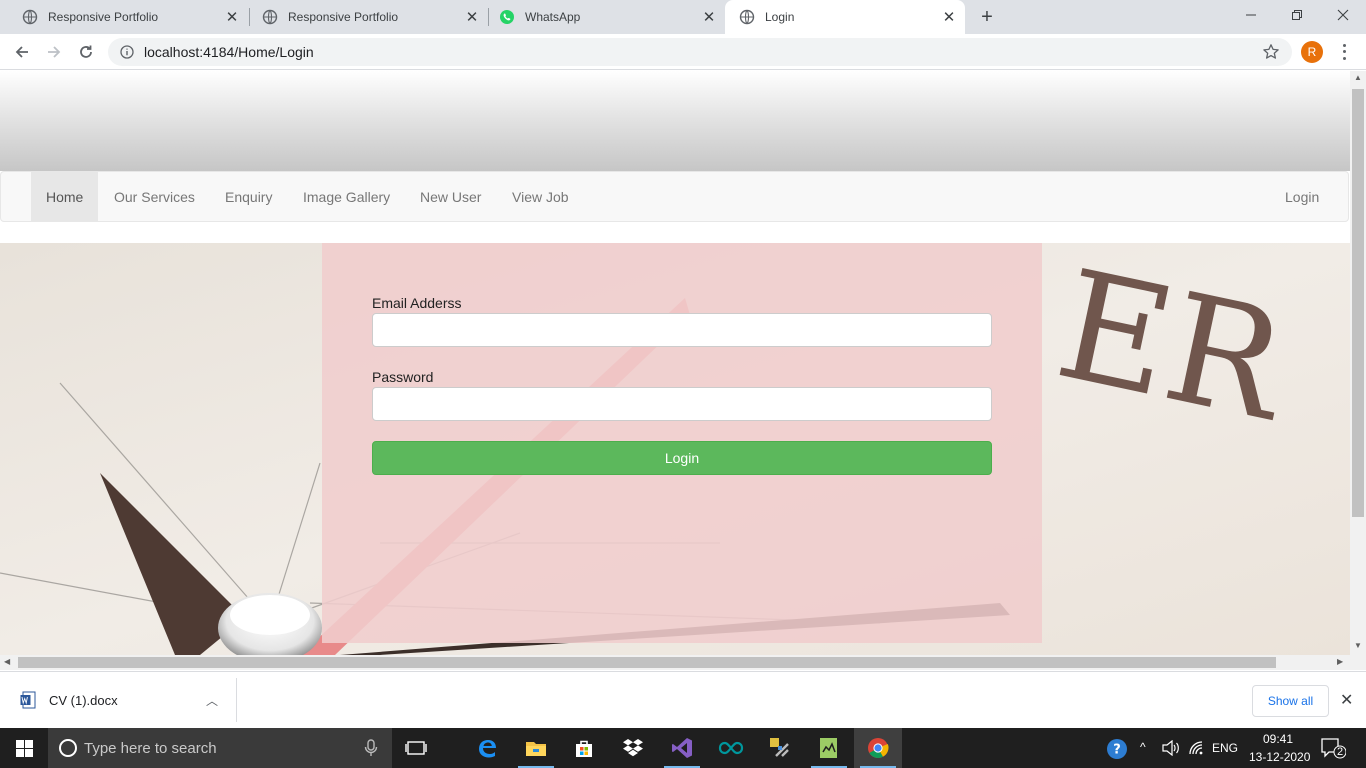  What do you see at coordinates (507, 17) in the screenshot?
I see `whatsapp-icon` at bounding box center [507, 17].